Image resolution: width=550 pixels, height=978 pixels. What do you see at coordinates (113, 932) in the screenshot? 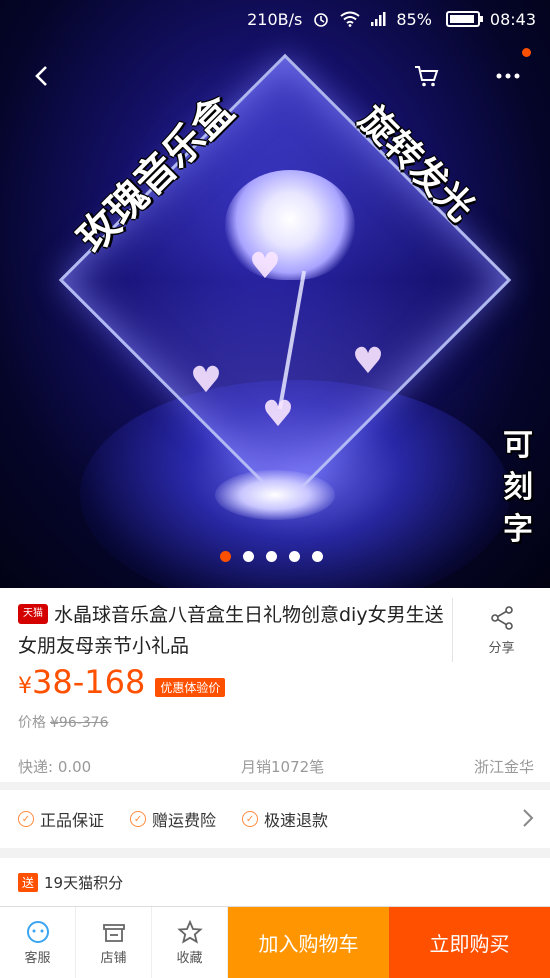
I see `shop-icon` at bounding box center [113, 932].